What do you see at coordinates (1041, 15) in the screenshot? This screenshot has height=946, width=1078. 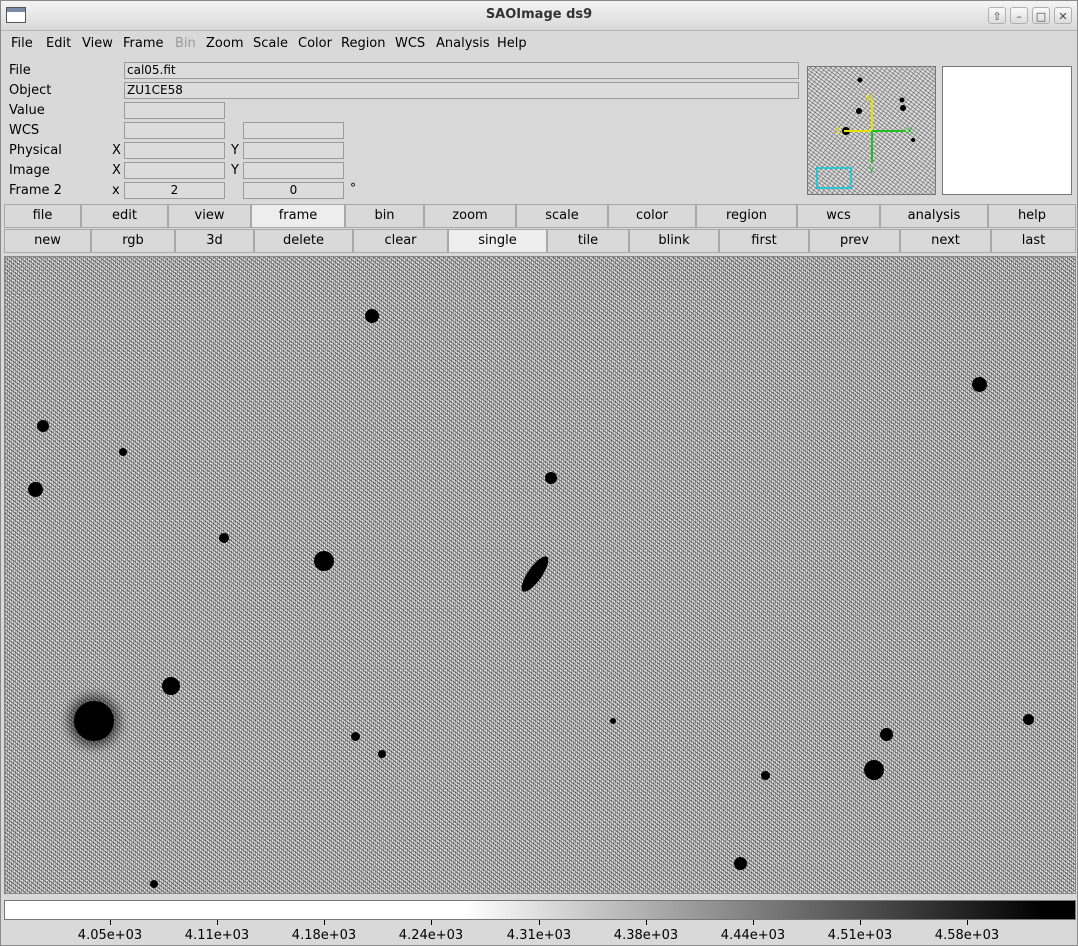 I see `maximize-window-icon: □` at bounding box center [1041, 15].